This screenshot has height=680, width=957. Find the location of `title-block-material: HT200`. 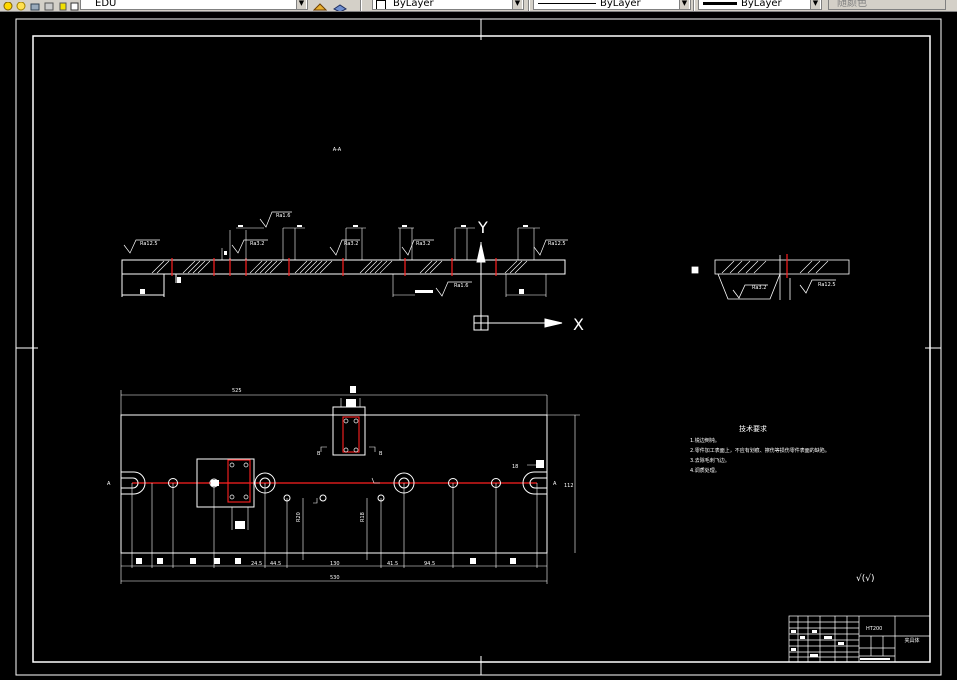

title-block-material: HT200 is located at coordinates (874, 629).